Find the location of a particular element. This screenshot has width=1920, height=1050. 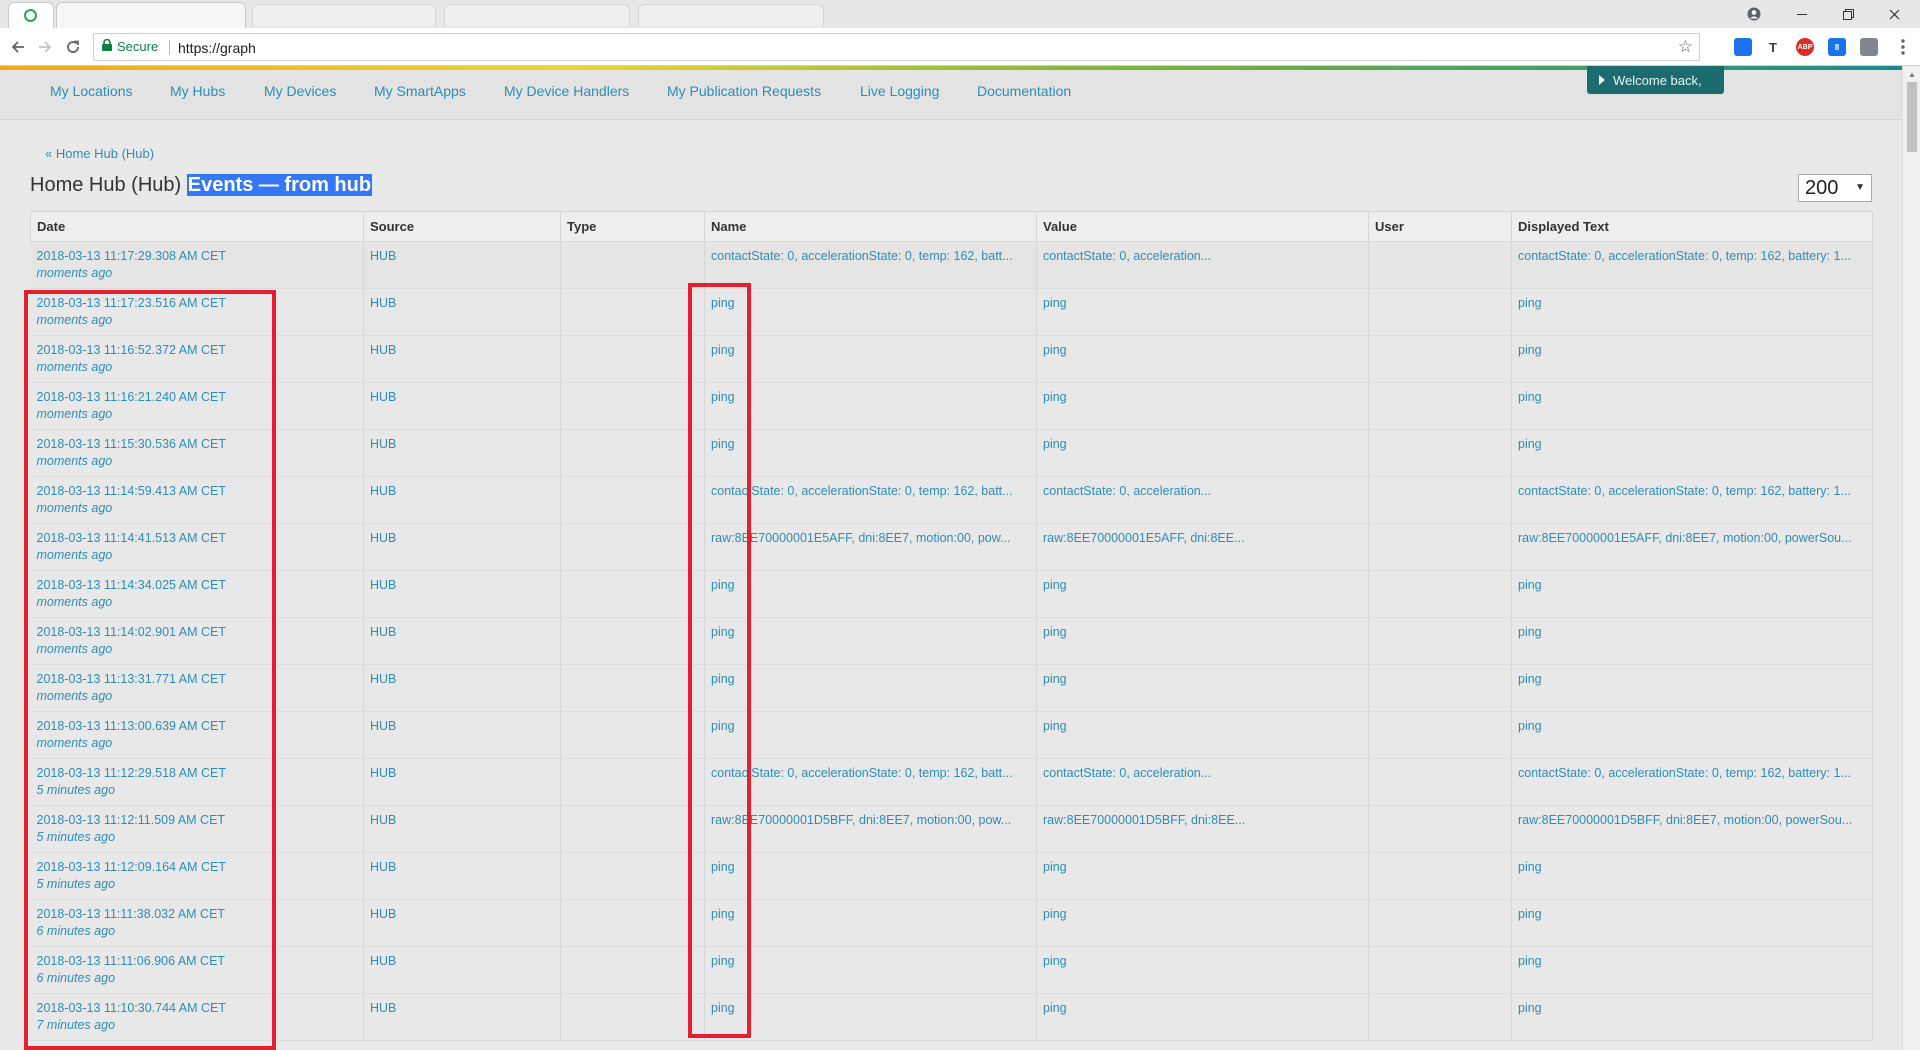

nav-my-devices: My Devices is located at coordinates (300, 91).